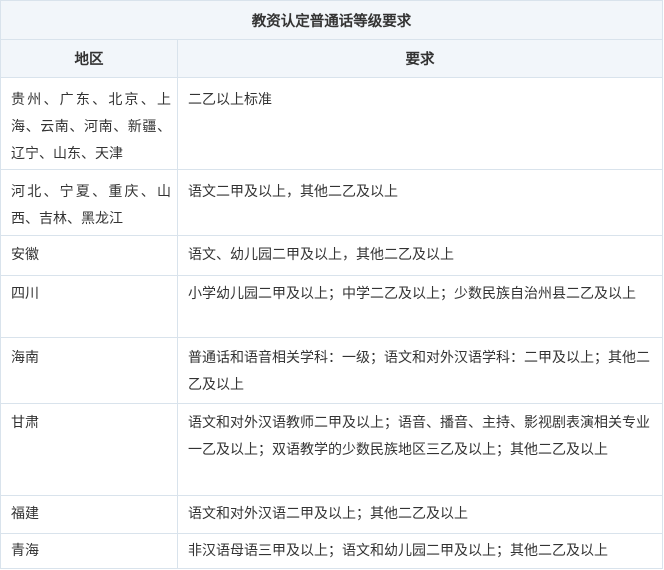 This screenshot has height=570, width=664. What do you see at coordinates (89, 449) in the screenshot?
I see `region-cell: 甘肃` at bounding box center [89, 449].